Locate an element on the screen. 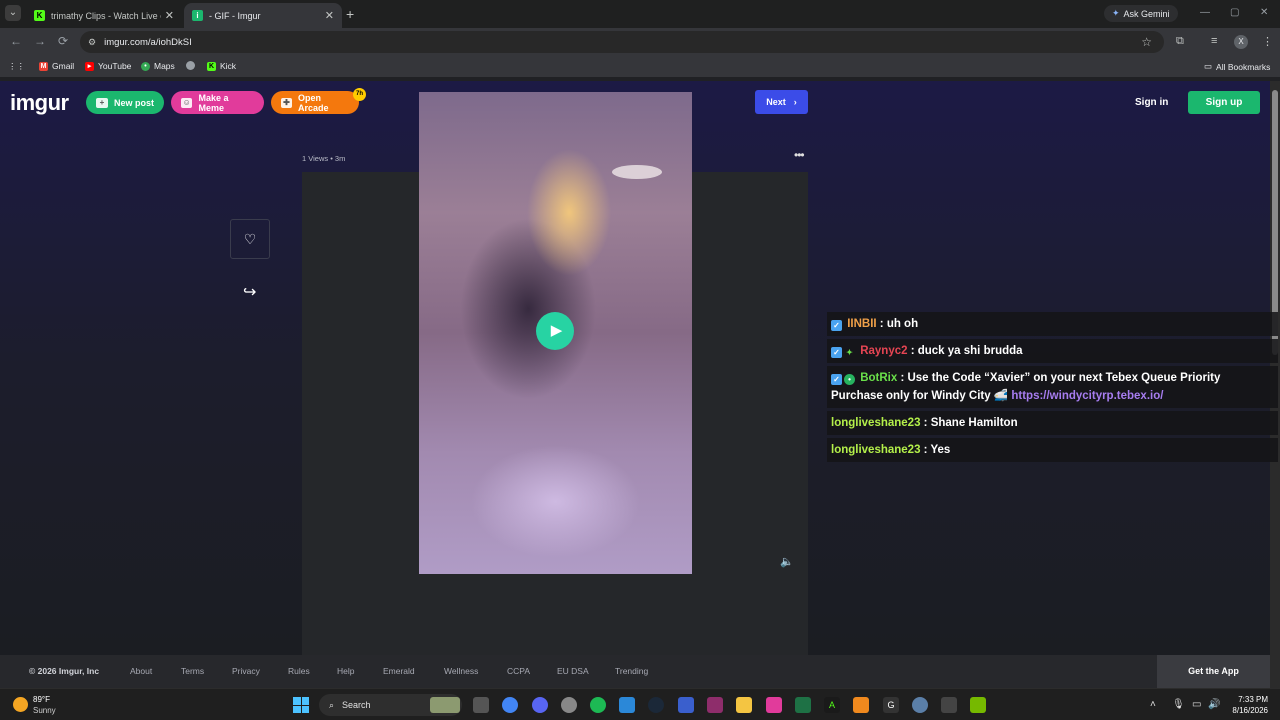  open-arcade-label: Open Arcade is located at coordinates (313, 102).